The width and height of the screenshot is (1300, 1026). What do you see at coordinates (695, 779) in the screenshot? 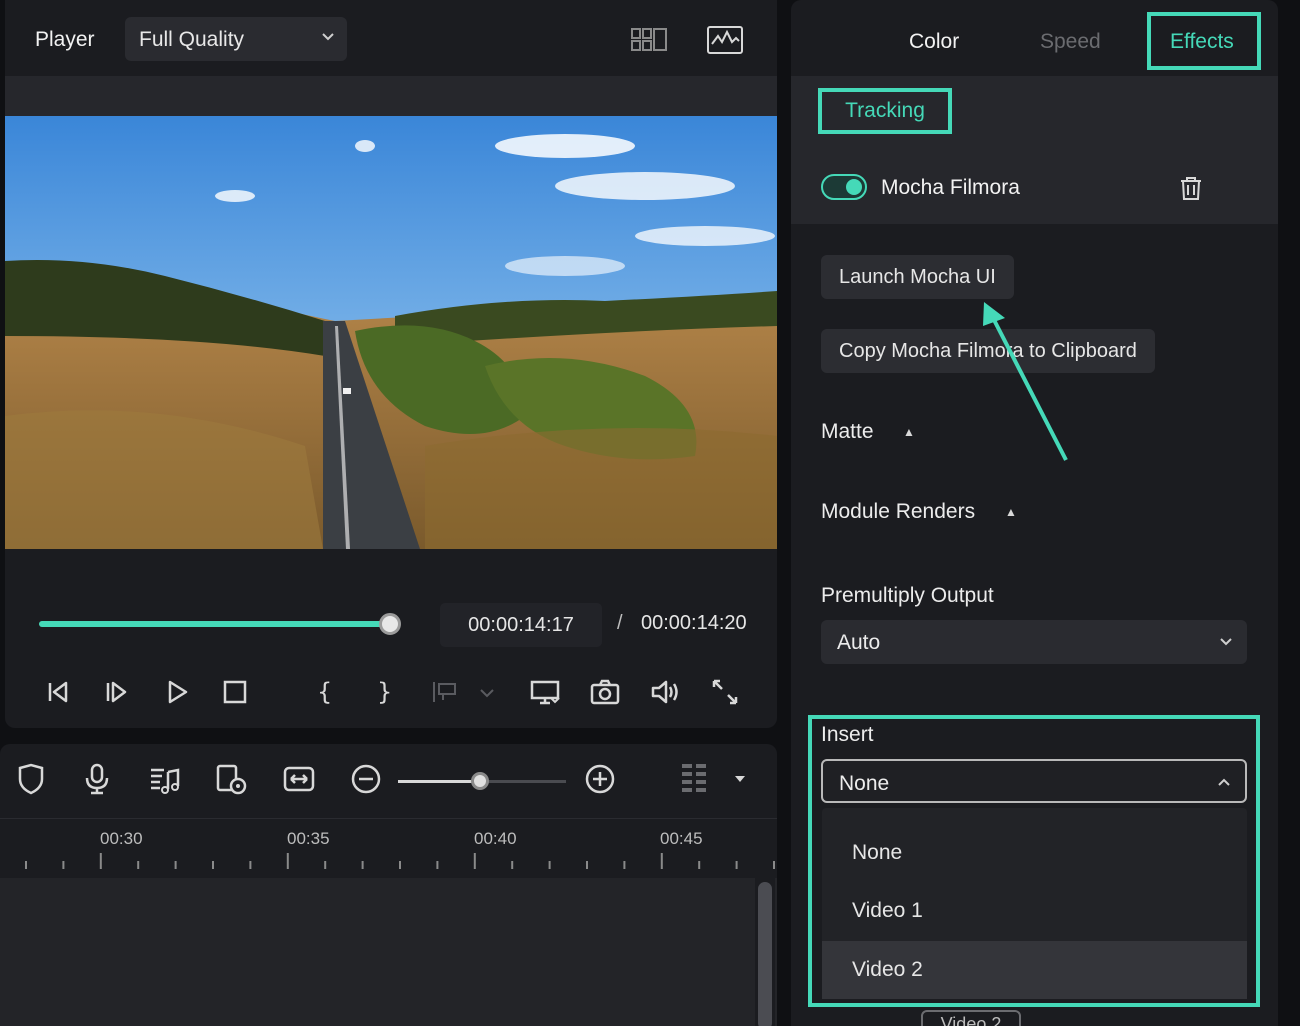
I see `grip-icon` at bounding box center [695, 779].